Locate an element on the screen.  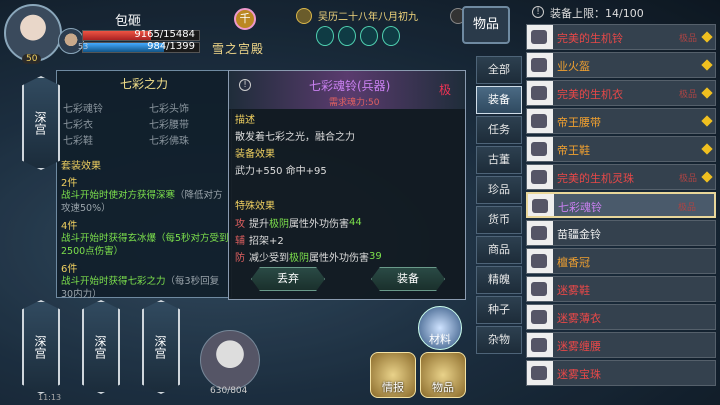
list-item: 苗疆金铃 is located at coordinates (621, 233).